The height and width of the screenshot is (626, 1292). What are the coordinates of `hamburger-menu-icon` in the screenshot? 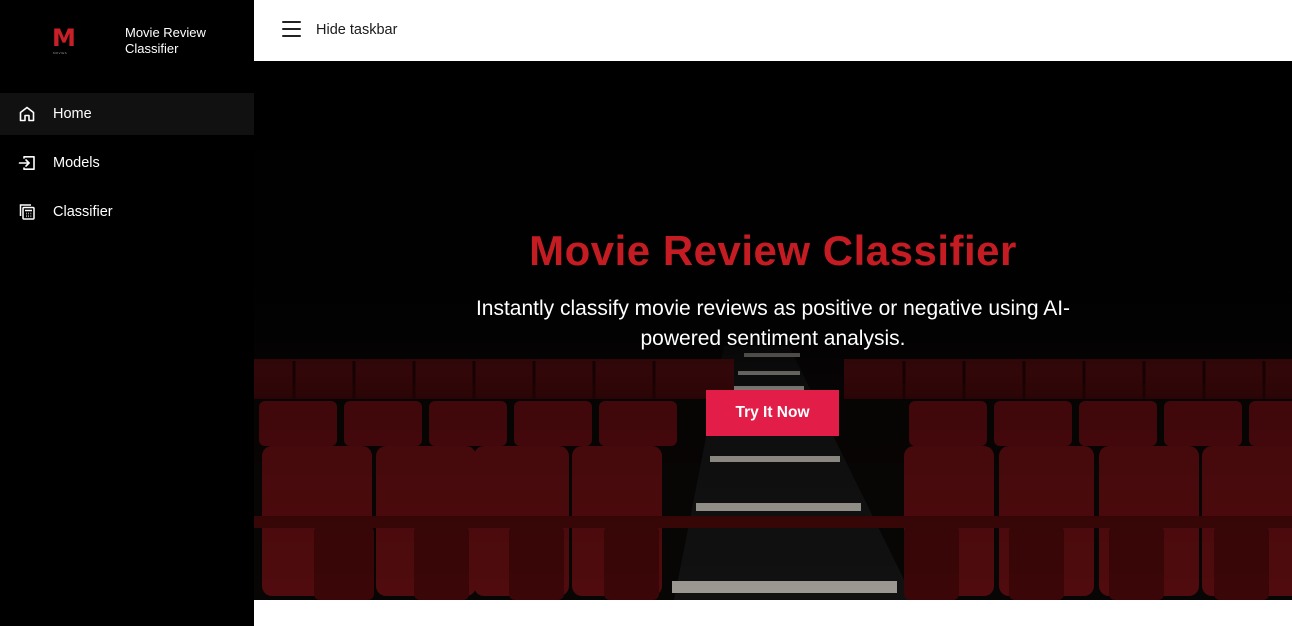 It's located at (292, 29).